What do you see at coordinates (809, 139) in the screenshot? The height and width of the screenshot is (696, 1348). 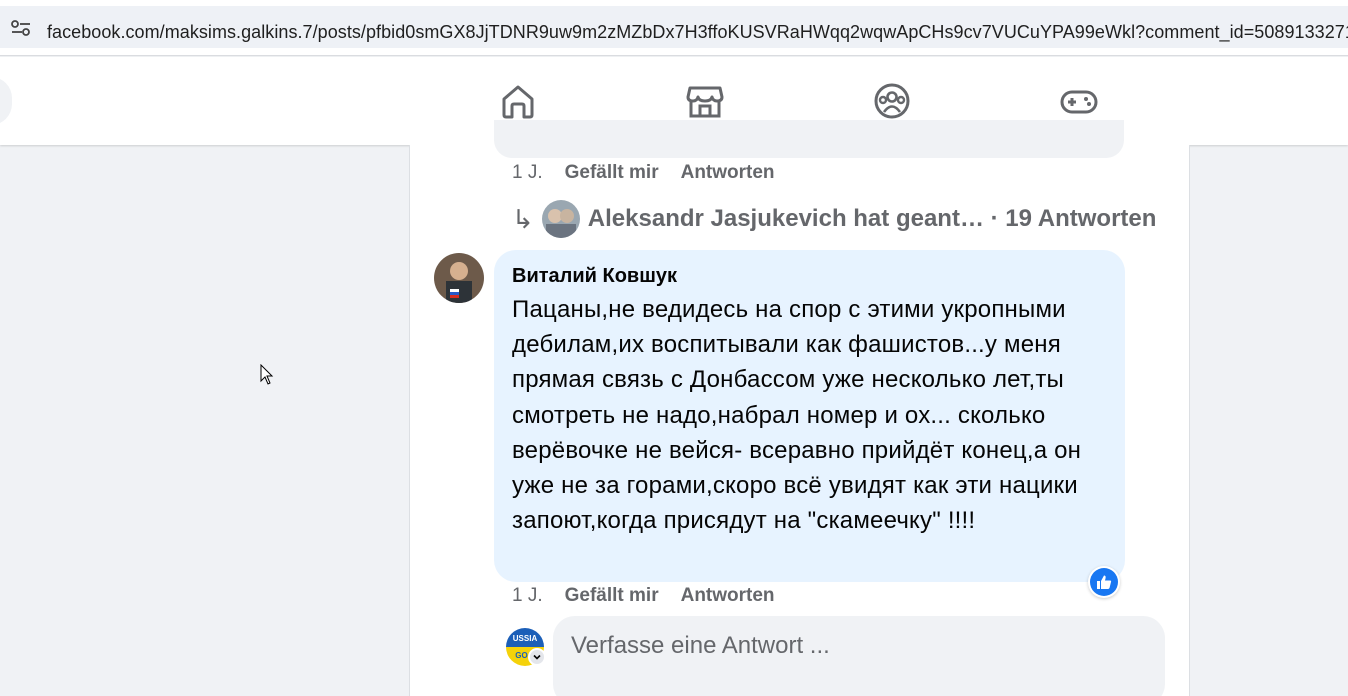 I see `previous-comment-bubble` at bounding box center [809, 139].